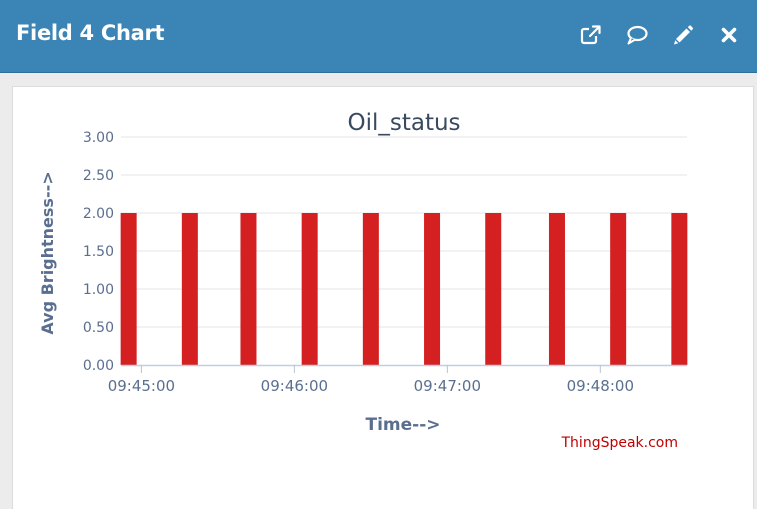 The image size is (757, 509). Describe the element at coordinates (620, 443) in the screenshot. I see `chart-credit: ThingSpeak.com` at that location.